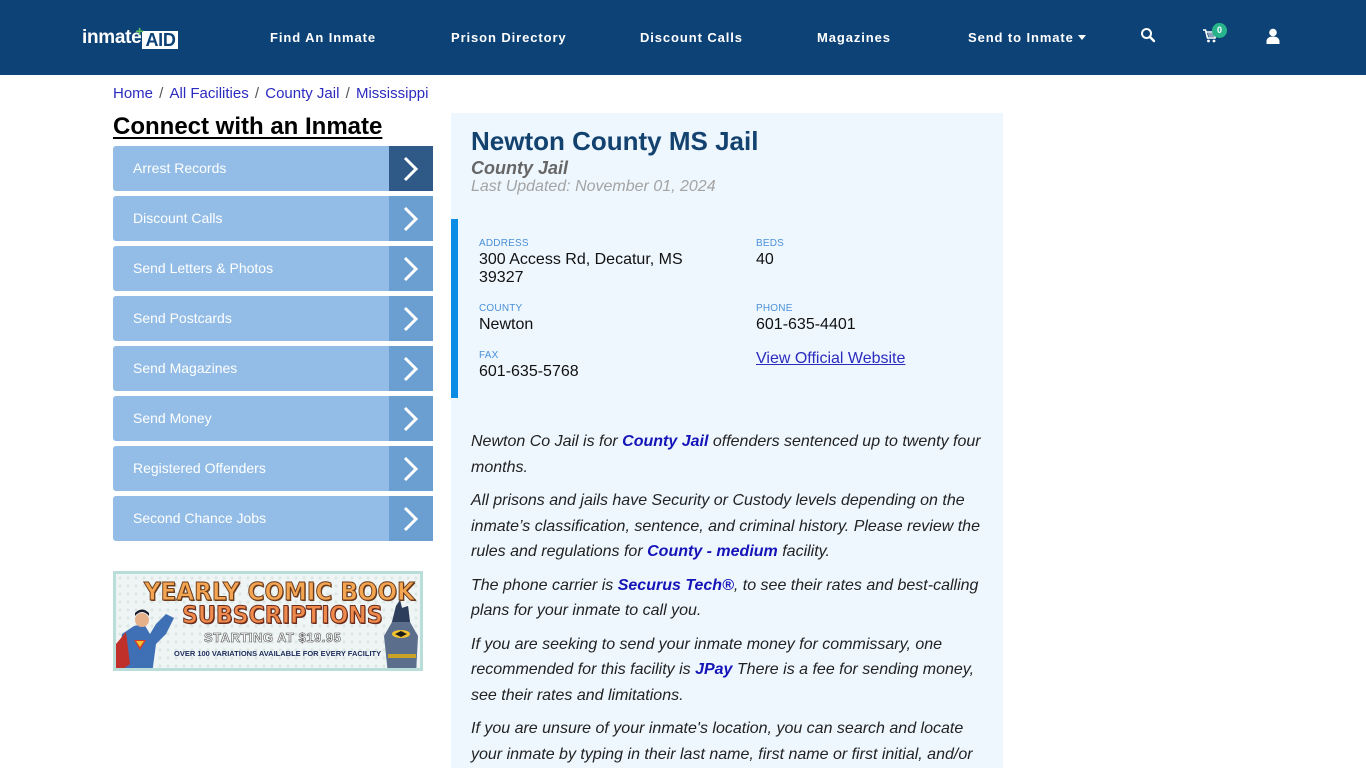  I want to click on county-label: COUNTY, so click(501, 308).